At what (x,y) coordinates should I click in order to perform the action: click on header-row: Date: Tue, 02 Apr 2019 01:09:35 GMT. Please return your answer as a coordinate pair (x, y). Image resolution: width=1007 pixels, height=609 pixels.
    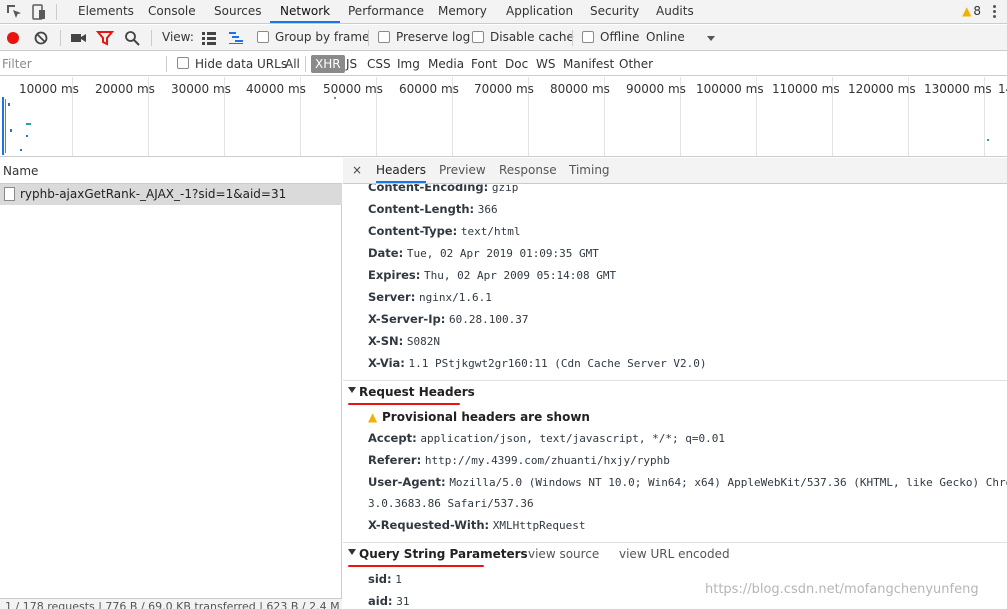
    Looking at the image, I should click on (483, 253).